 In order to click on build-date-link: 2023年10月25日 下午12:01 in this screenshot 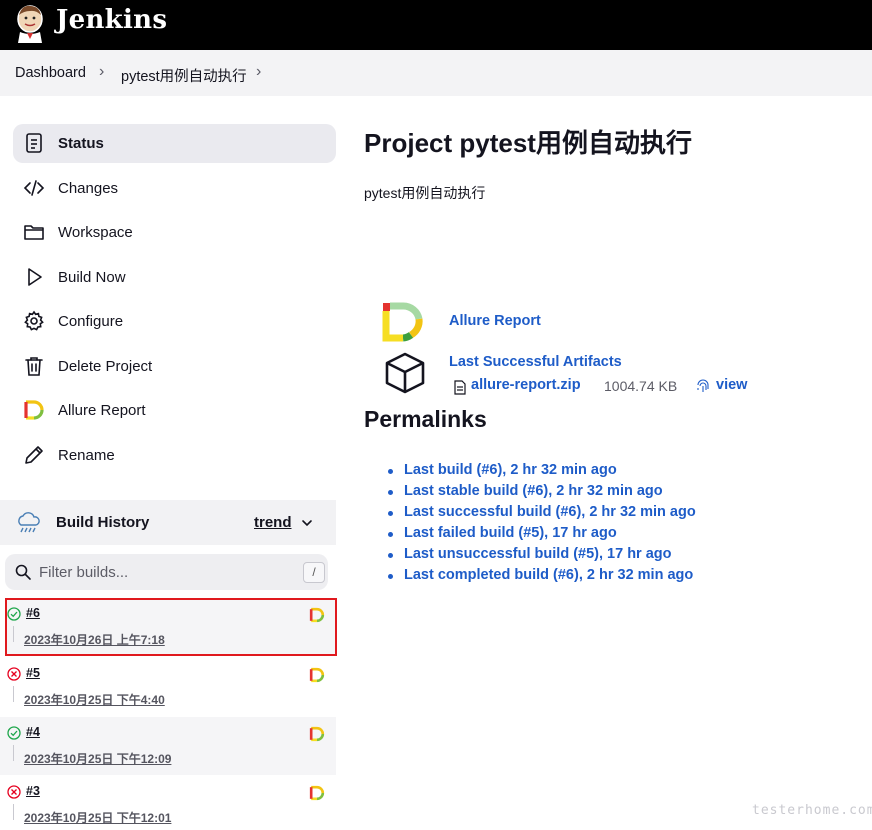, I will do `click(97, 817)`.